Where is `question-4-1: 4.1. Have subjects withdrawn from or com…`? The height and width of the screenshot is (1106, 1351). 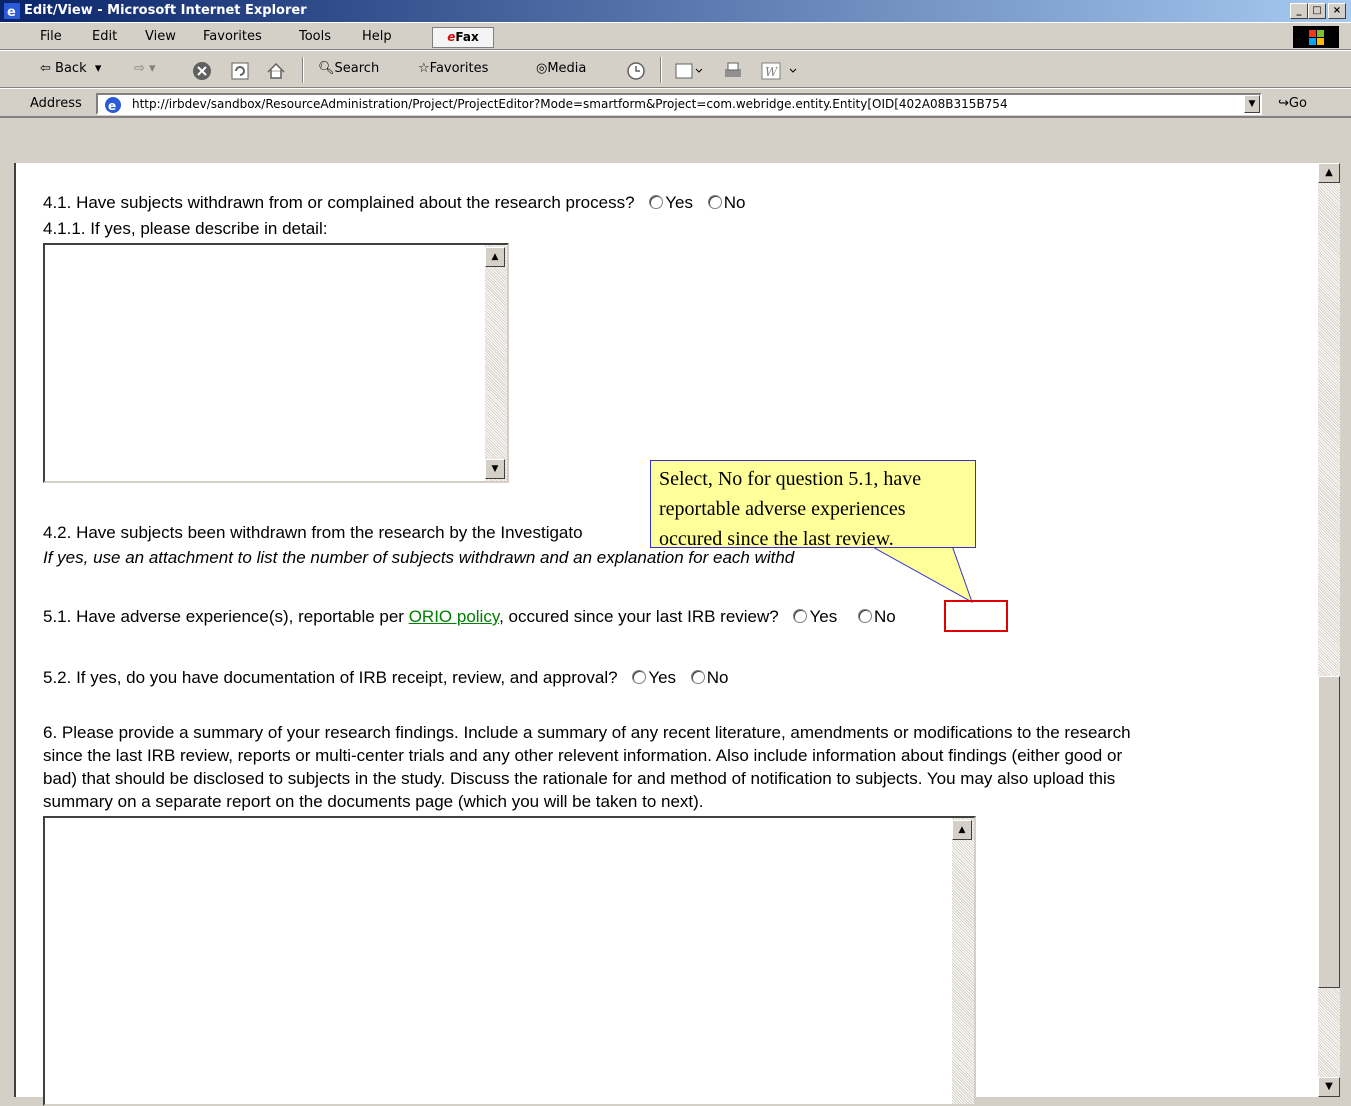
question-4-1: 4.1. Have subjects withdrawn from or com… is located at coordinates (394, 203).